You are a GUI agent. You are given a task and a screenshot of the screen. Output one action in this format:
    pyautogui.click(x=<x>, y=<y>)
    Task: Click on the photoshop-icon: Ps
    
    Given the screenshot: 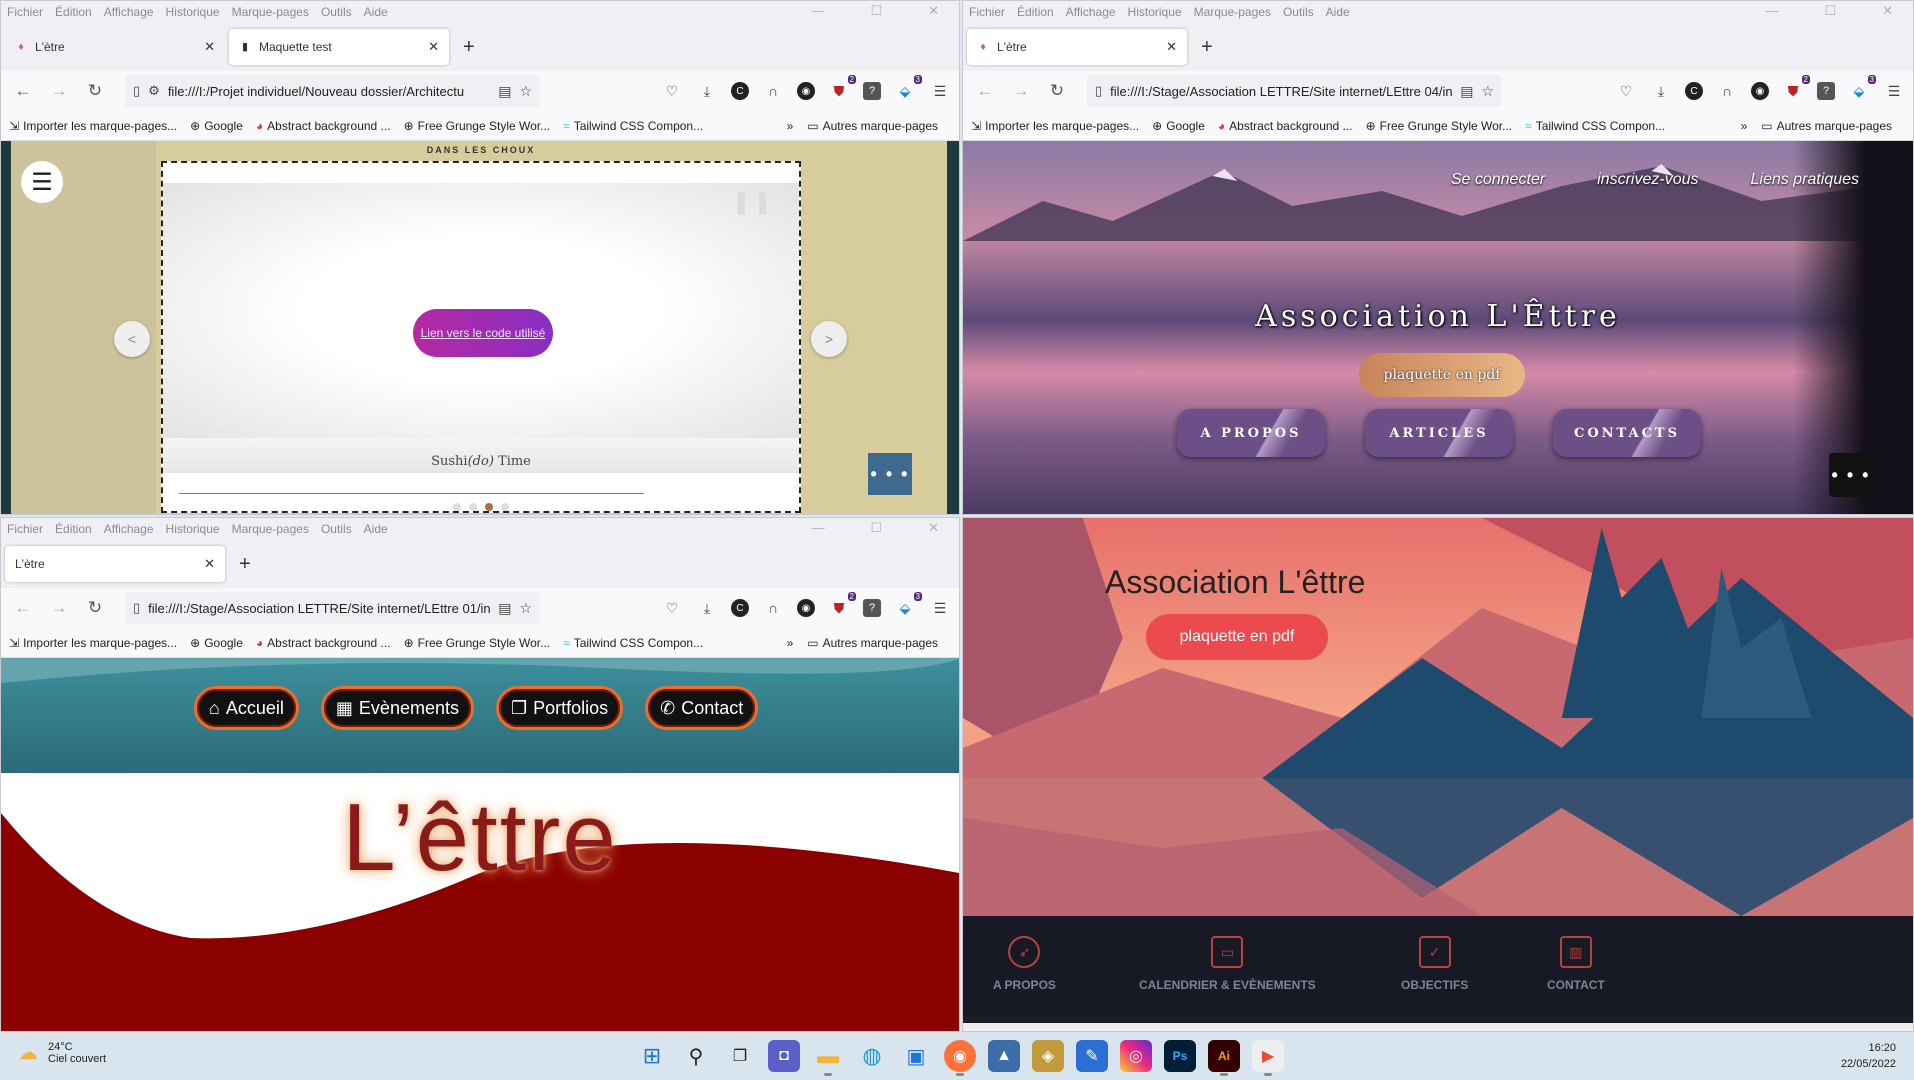 What is the action you would take?
    pyautogui.click(x=1180, y=1056)
    